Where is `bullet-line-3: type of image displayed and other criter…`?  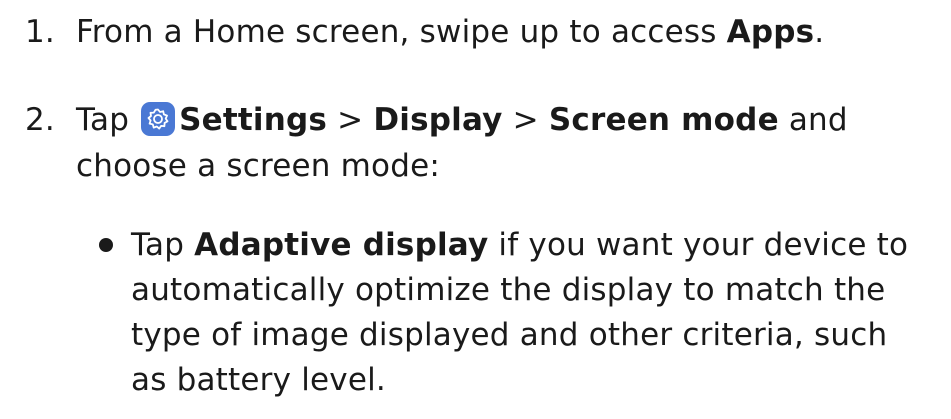 bullet-line-3: type of image displayed and other criter… is located at coordinates (509, 335).